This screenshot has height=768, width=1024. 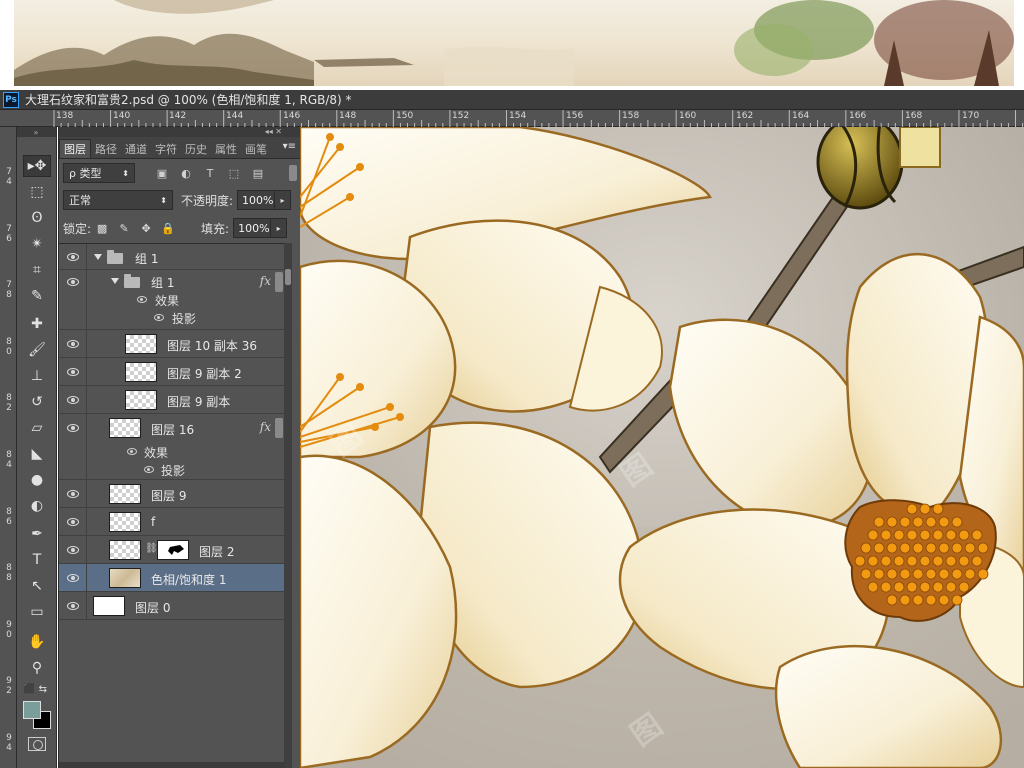 I want to click on layer-row-group: 组 1 fx 效果 投影, so click(x=172, y=300).